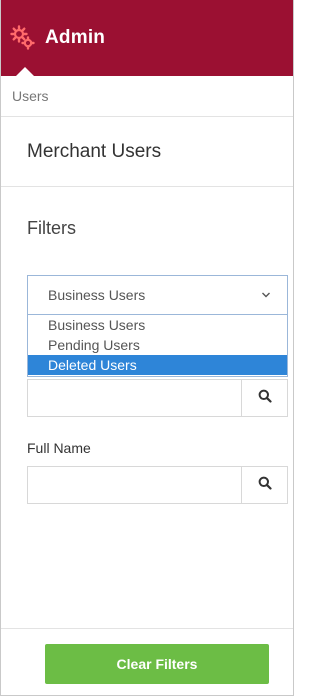 The width and height of the screenshot is (320, 696). I want to click on page-title: Merchant Users, so click(147, 152).